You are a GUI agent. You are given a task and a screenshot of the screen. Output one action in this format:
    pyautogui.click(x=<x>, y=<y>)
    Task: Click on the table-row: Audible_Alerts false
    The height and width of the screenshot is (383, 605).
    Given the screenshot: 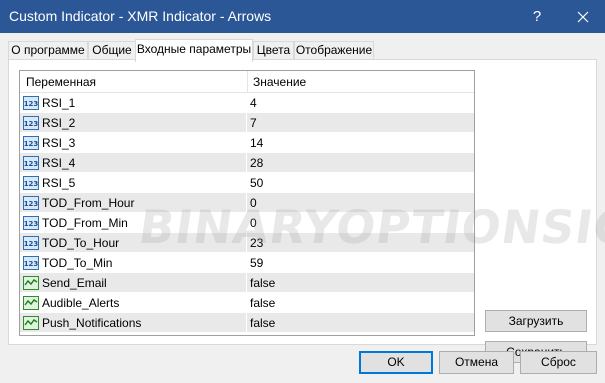 What is the action you would take?
    pyautogui.click(x=247, y=303)
    